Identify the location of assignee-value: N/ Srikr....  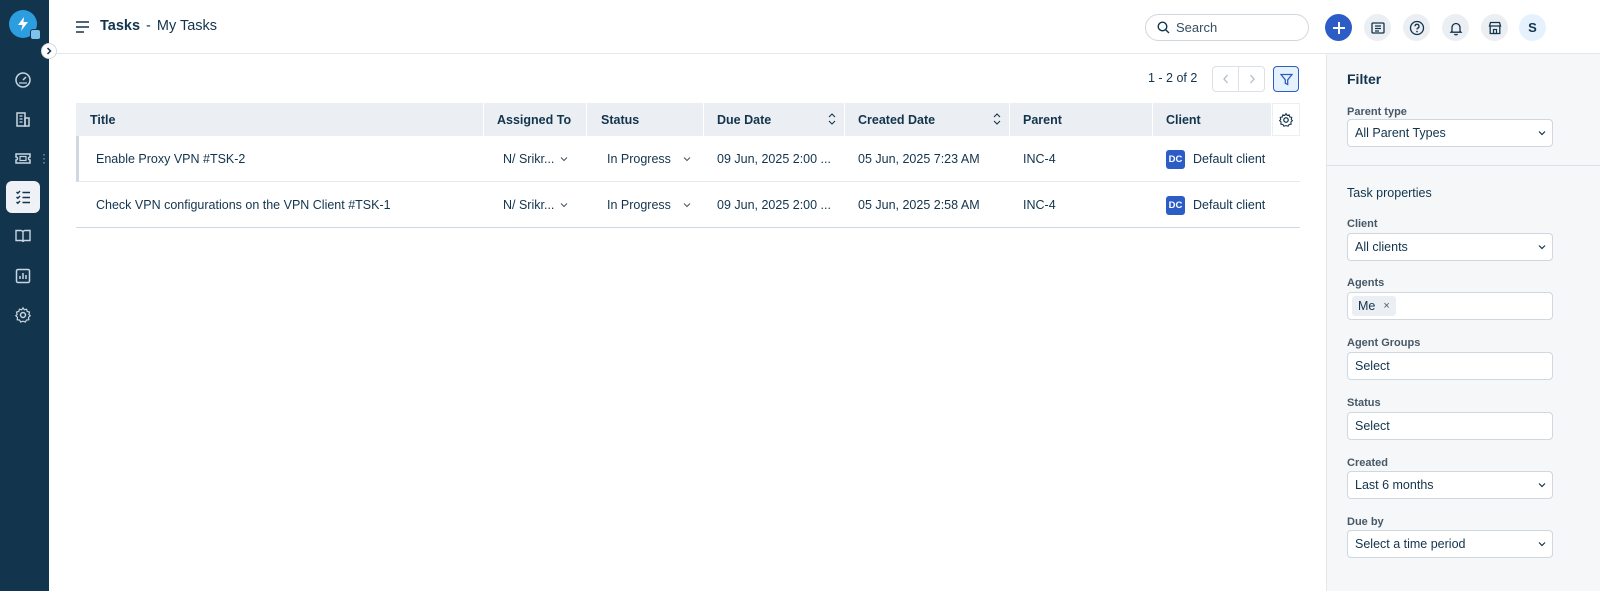
(529, 159).